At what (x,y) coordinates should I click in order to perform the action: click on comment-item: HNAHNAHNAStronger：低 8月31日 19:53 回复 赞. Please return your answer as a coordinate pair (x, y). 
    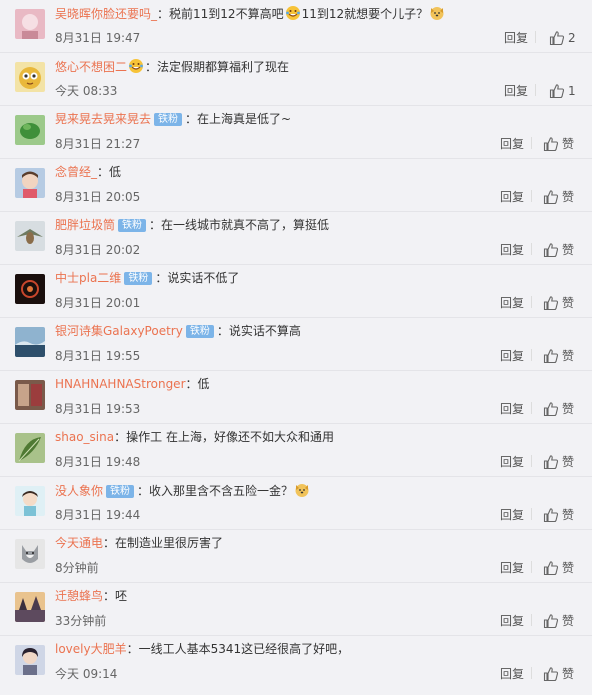
    Looking at the image, I should click on (296, 397).